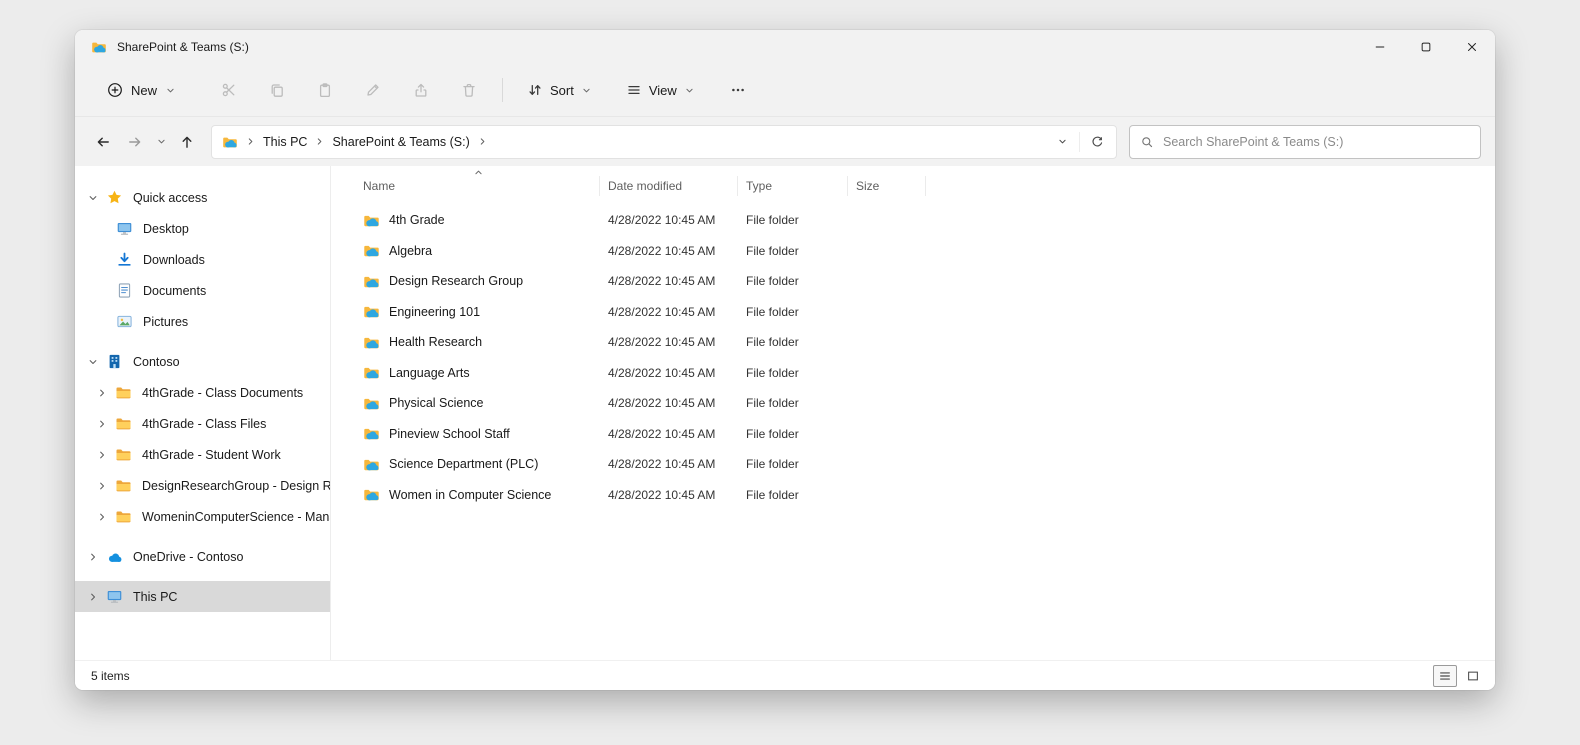 Image resolution: width=1580 pixels, height=745 pixels. What do you see at coordinates (115, 90) in the screenshot?
I see `plus-circle-icon` at bounding box center [115, 90].